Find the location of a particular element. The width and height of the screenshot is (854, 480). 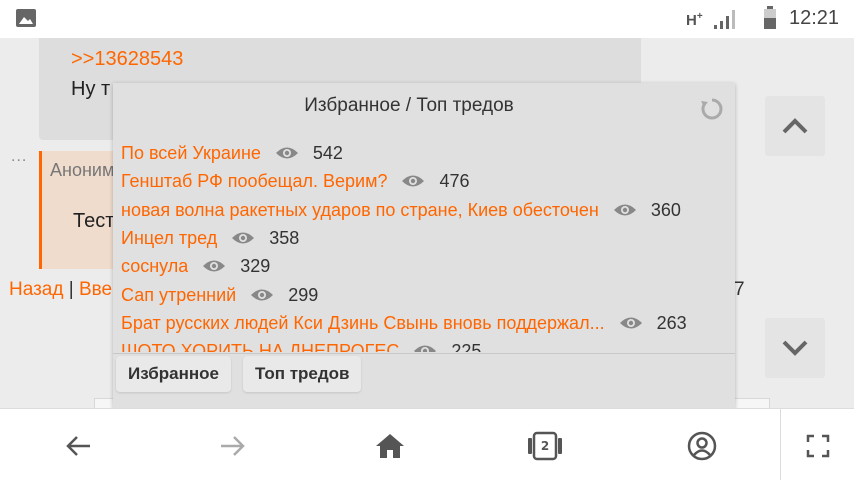

thread-title: Генштаб РФ пообещал. Верим? is located at coordinates (254, 181).